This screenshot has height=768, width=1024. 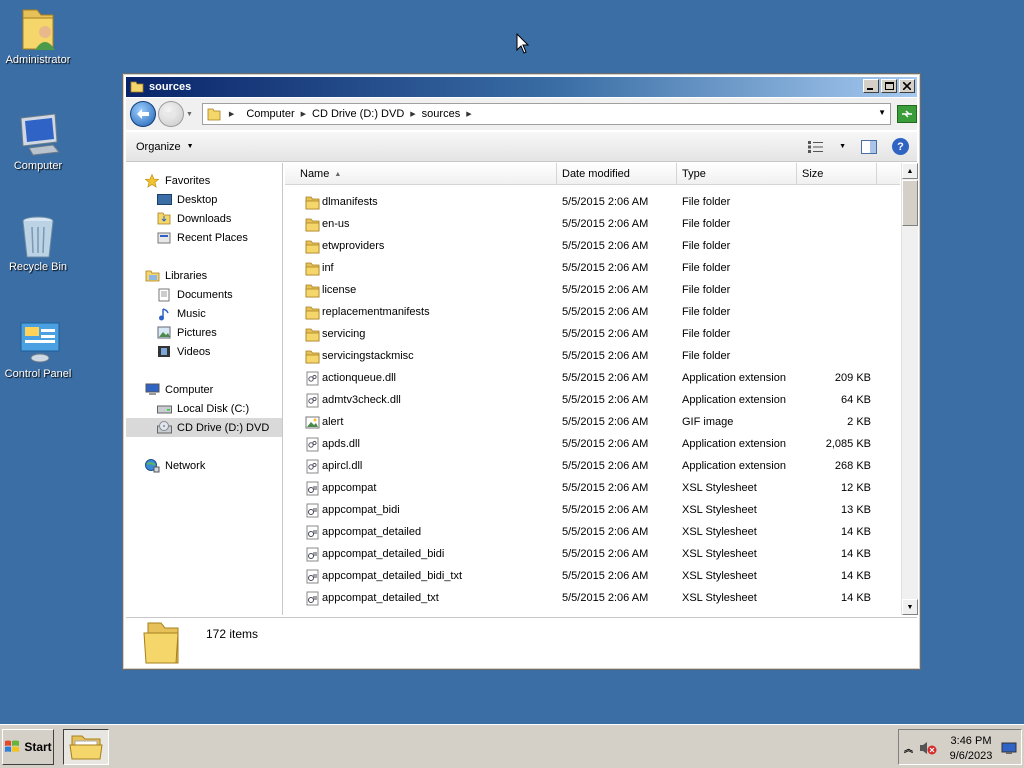 I want to click on nav-item-network: Network, so click(x=204, y=465).